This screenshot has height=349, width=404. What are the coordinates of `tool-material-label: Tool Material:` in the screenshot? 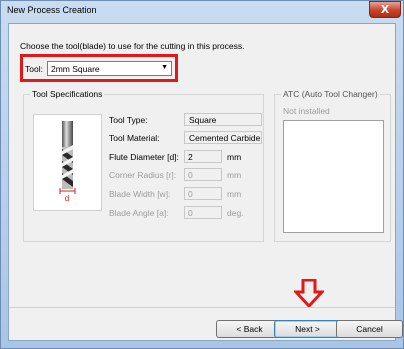 It's located at (134, 138).